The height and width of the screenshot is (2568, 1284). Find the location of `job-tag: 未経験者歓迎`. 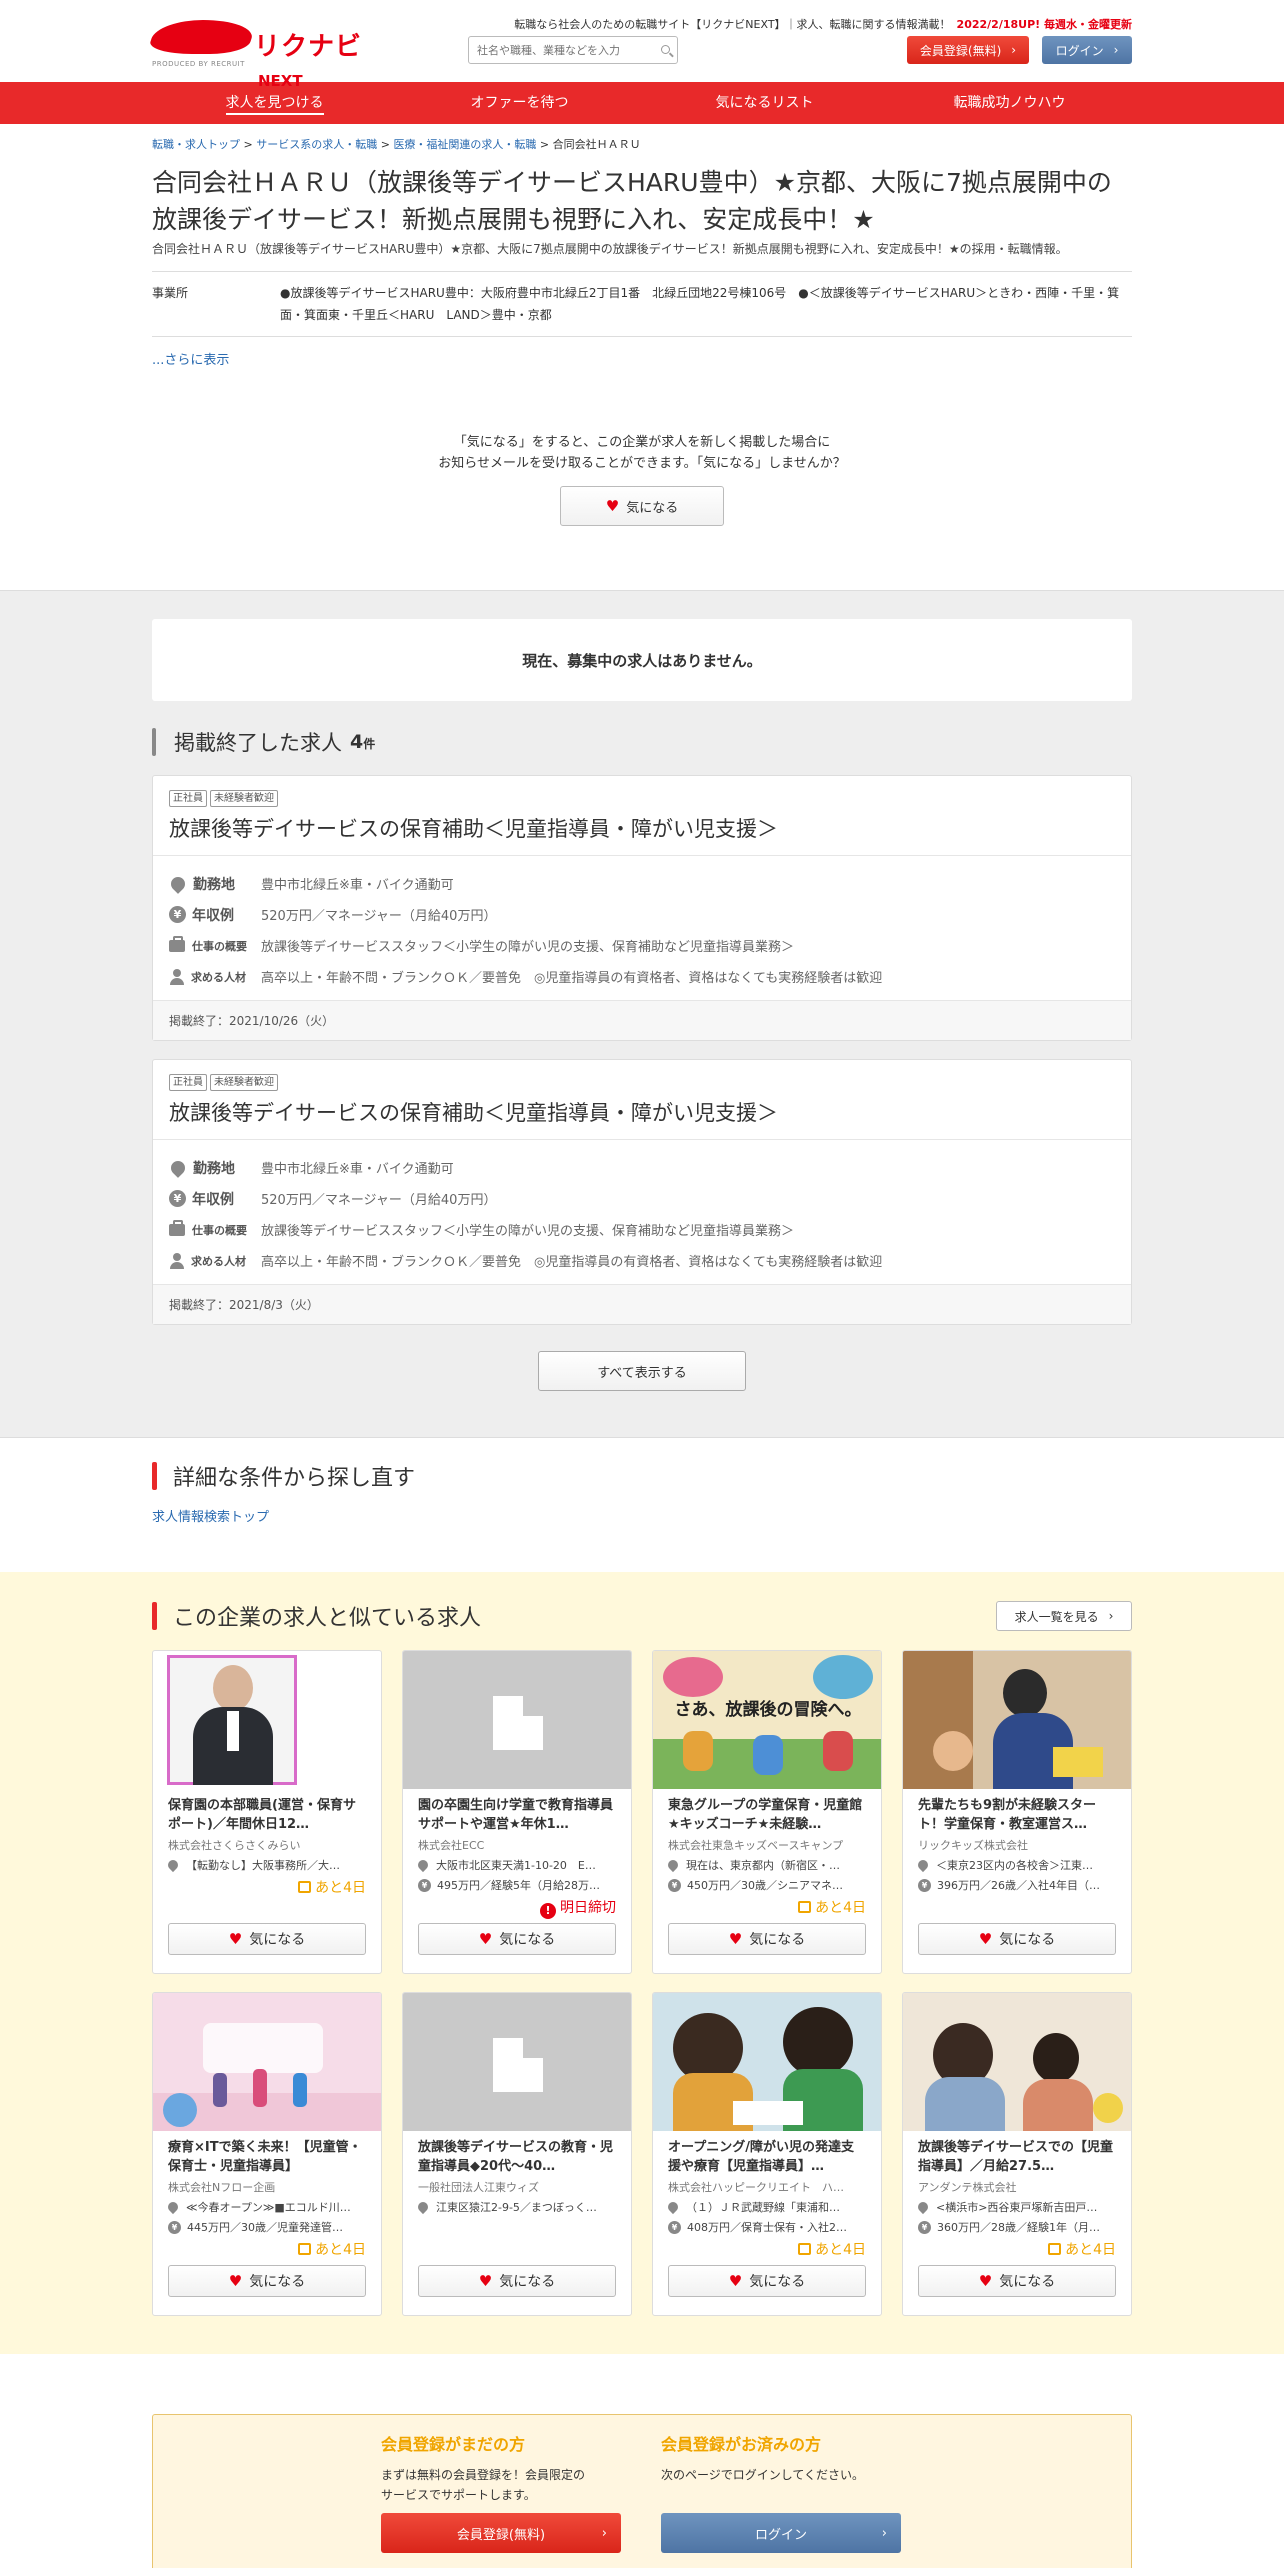

job-tag: 未経験者歓迎 is located at coordinates (244, 1082).